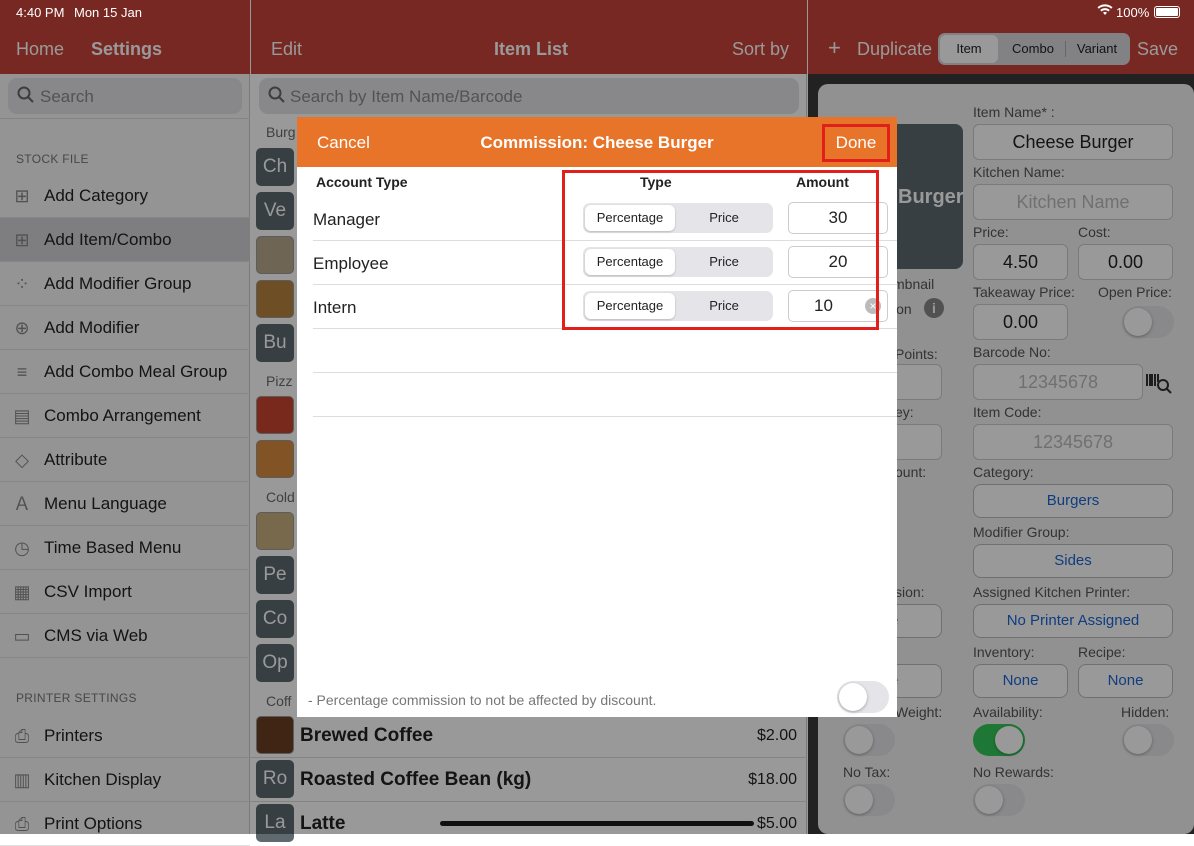 The width and height of the screenshot is (1194, 846). I want to click on done-label: Done, so click(856, 142).